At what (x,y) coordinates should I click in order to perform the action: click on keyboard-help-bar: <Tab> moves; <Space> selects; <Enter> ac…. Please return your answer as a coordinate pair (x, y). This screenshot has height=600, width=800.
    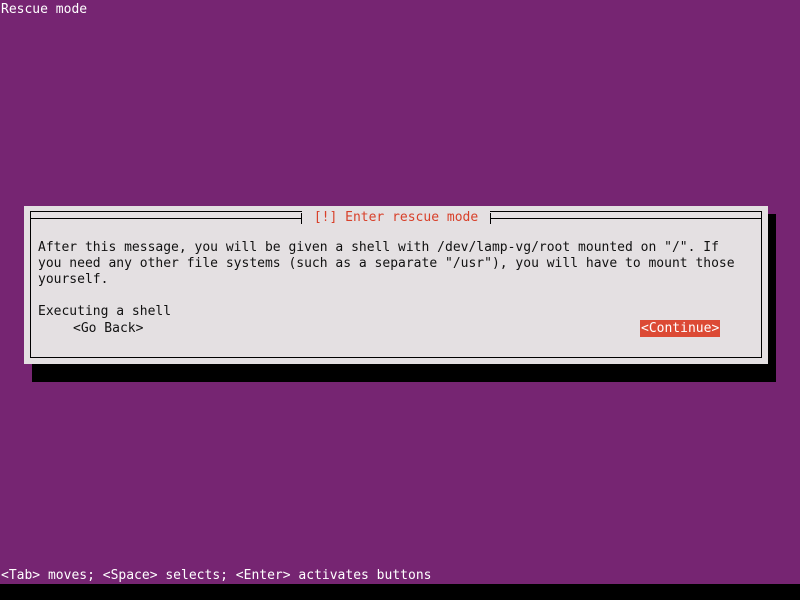
    Looking at the image, I should click on (216, 575).